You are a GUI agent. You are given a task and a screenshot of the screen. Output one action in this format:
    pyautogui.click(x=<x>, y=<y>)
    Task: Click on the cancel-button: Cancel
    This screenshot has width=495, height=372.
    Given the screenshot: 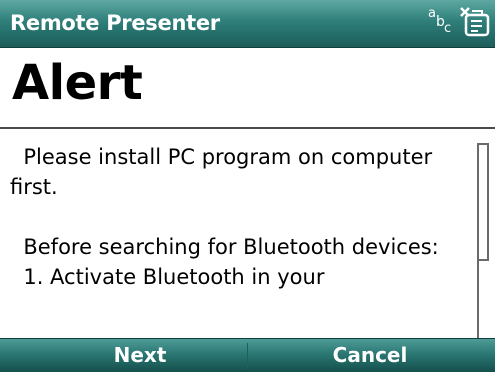 What is the action you would take?
    pyautogui.click(x=370, y=357)
    